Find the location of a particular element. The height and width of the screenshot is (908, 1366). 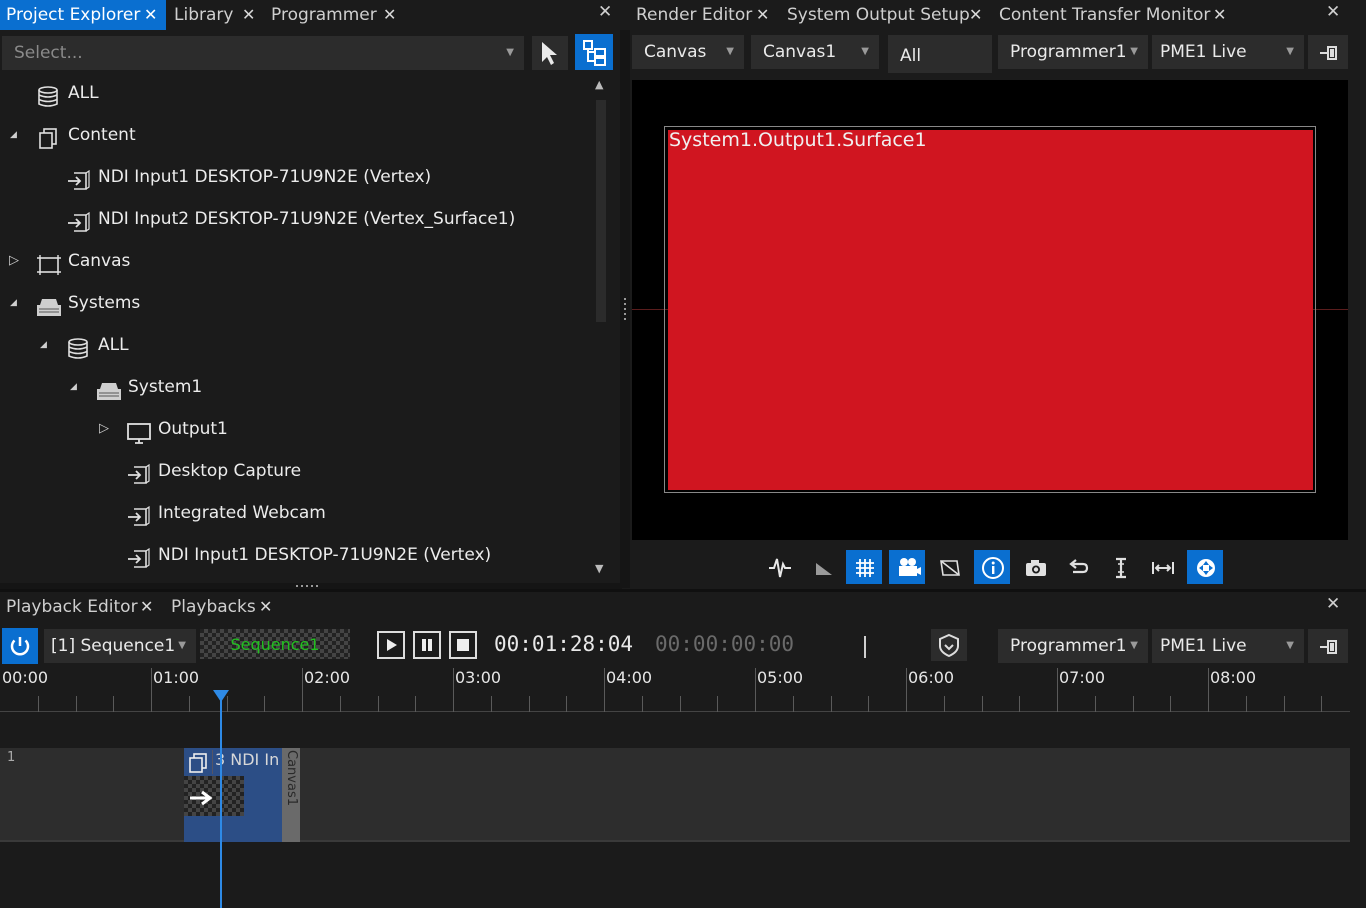

tab-render-editor: Render Editor ✕ is located at coordinates (704, 15).